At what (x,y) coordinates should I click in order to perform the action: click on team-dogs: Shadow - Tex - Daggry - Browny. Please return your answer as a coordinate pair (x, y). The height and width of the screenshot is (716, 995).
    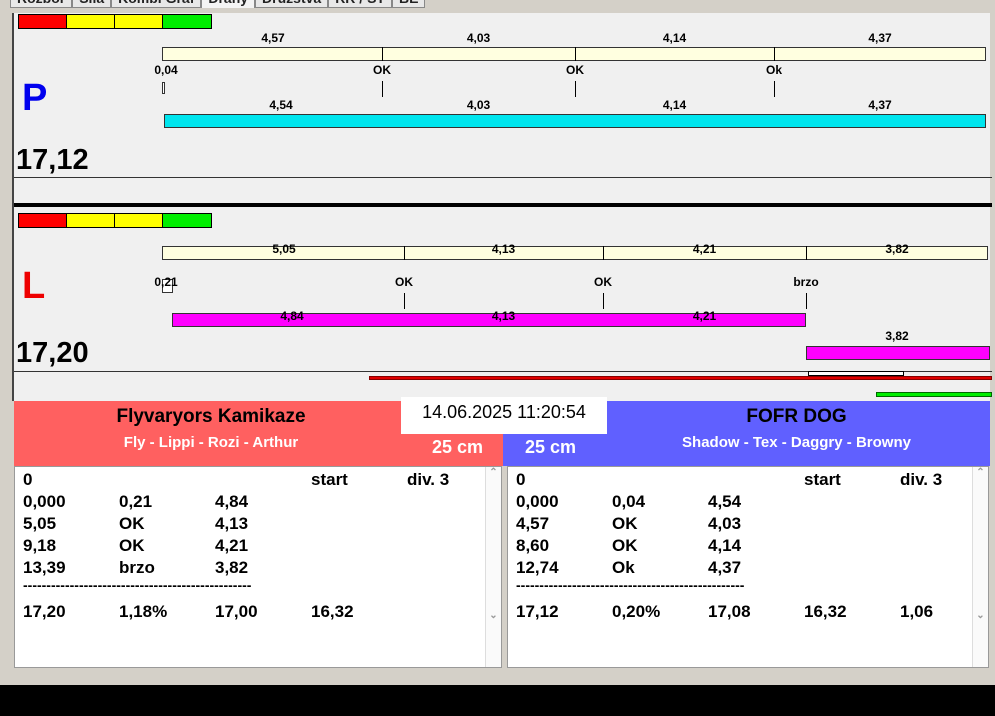
    Looking at the image, I should click on (796, 442).